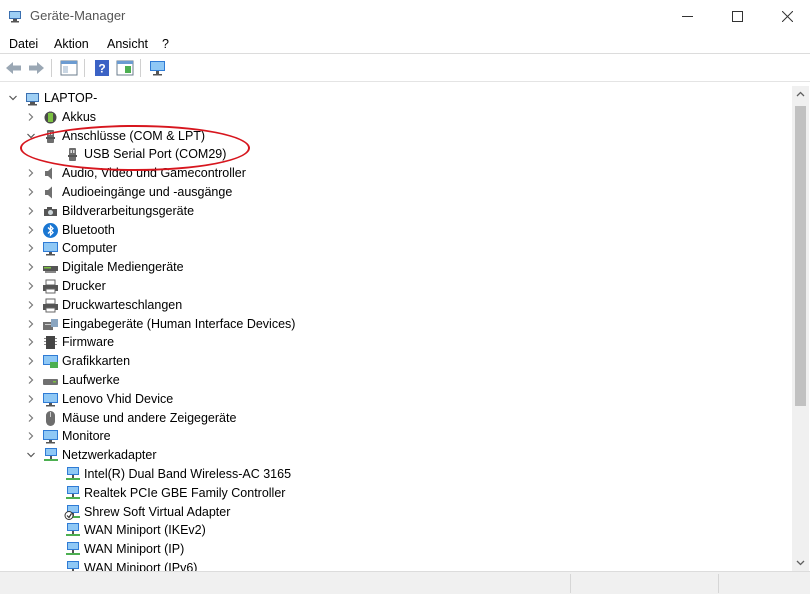  I want to click on mouse-icon, so click(50, 418).